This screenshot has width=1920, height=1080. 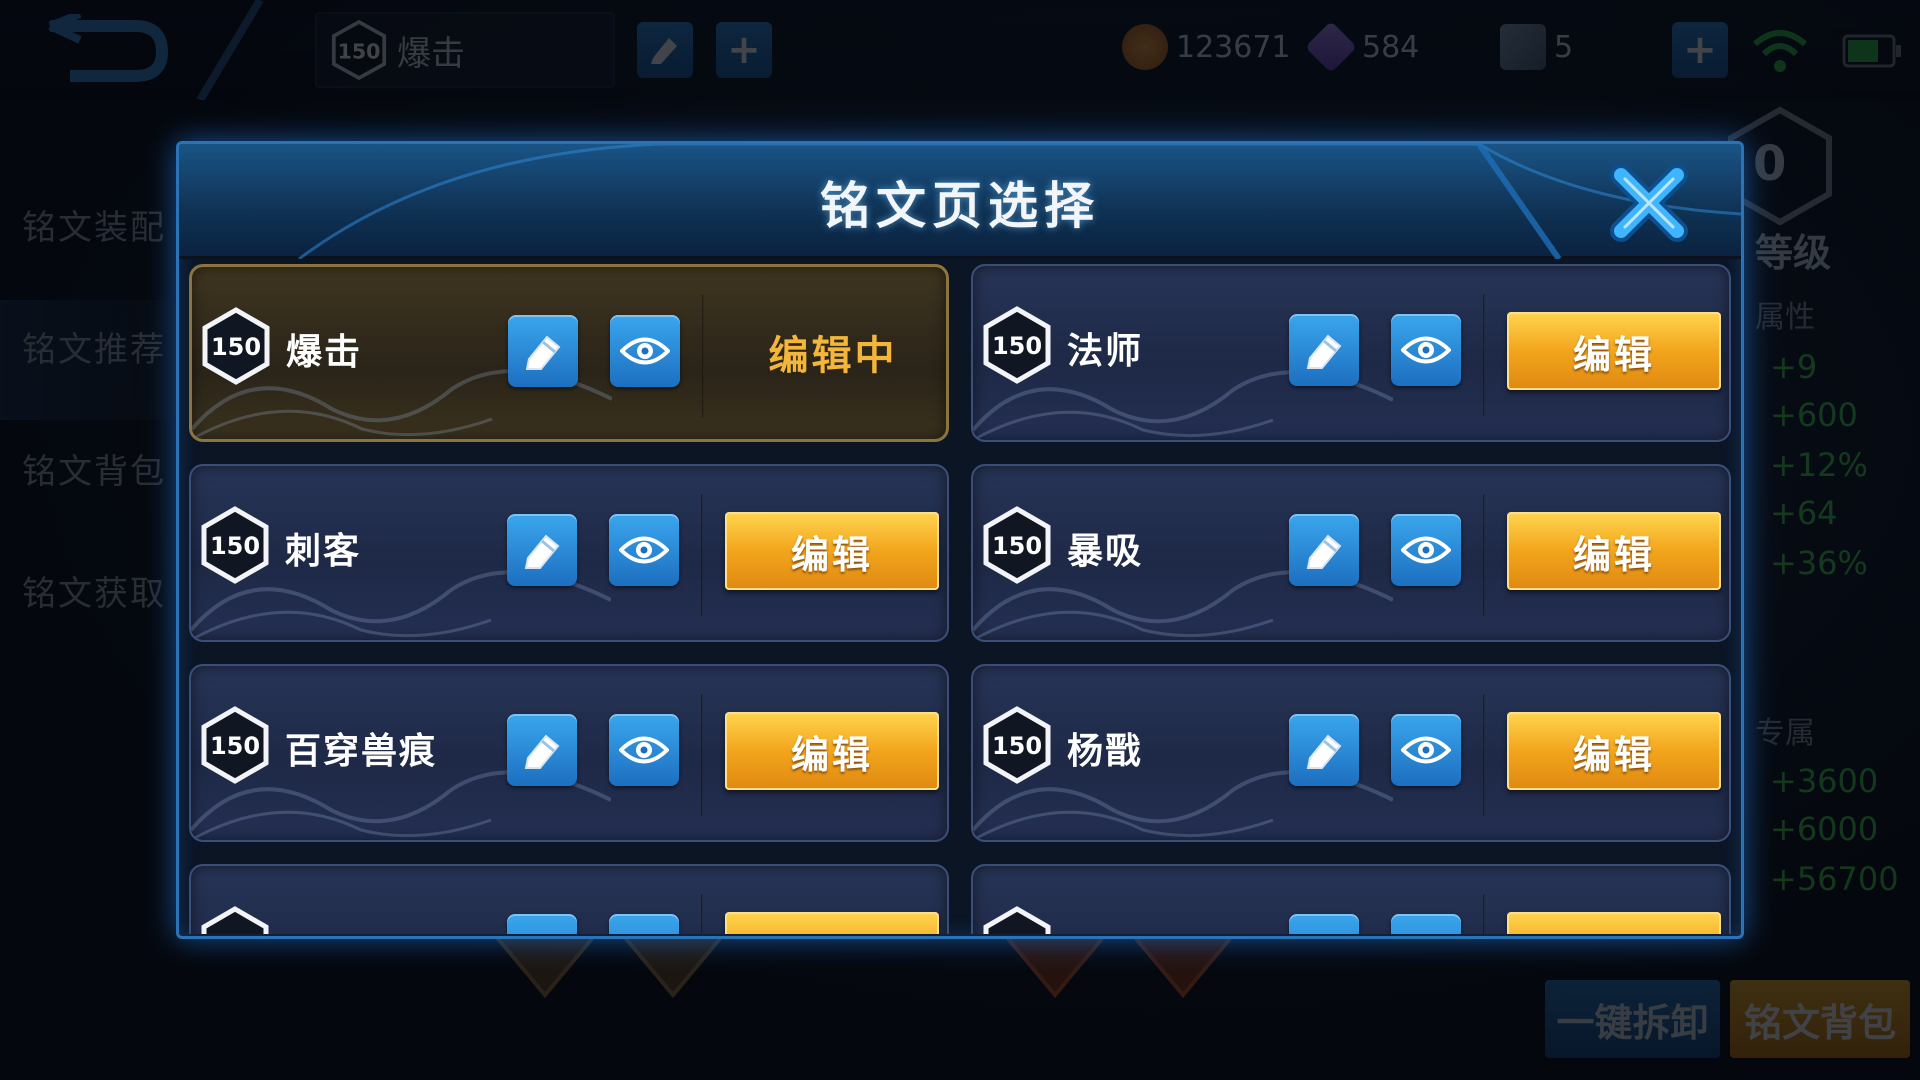 I want to click on page-card: 150 刺客 编辑, so click(x=569, y=553).